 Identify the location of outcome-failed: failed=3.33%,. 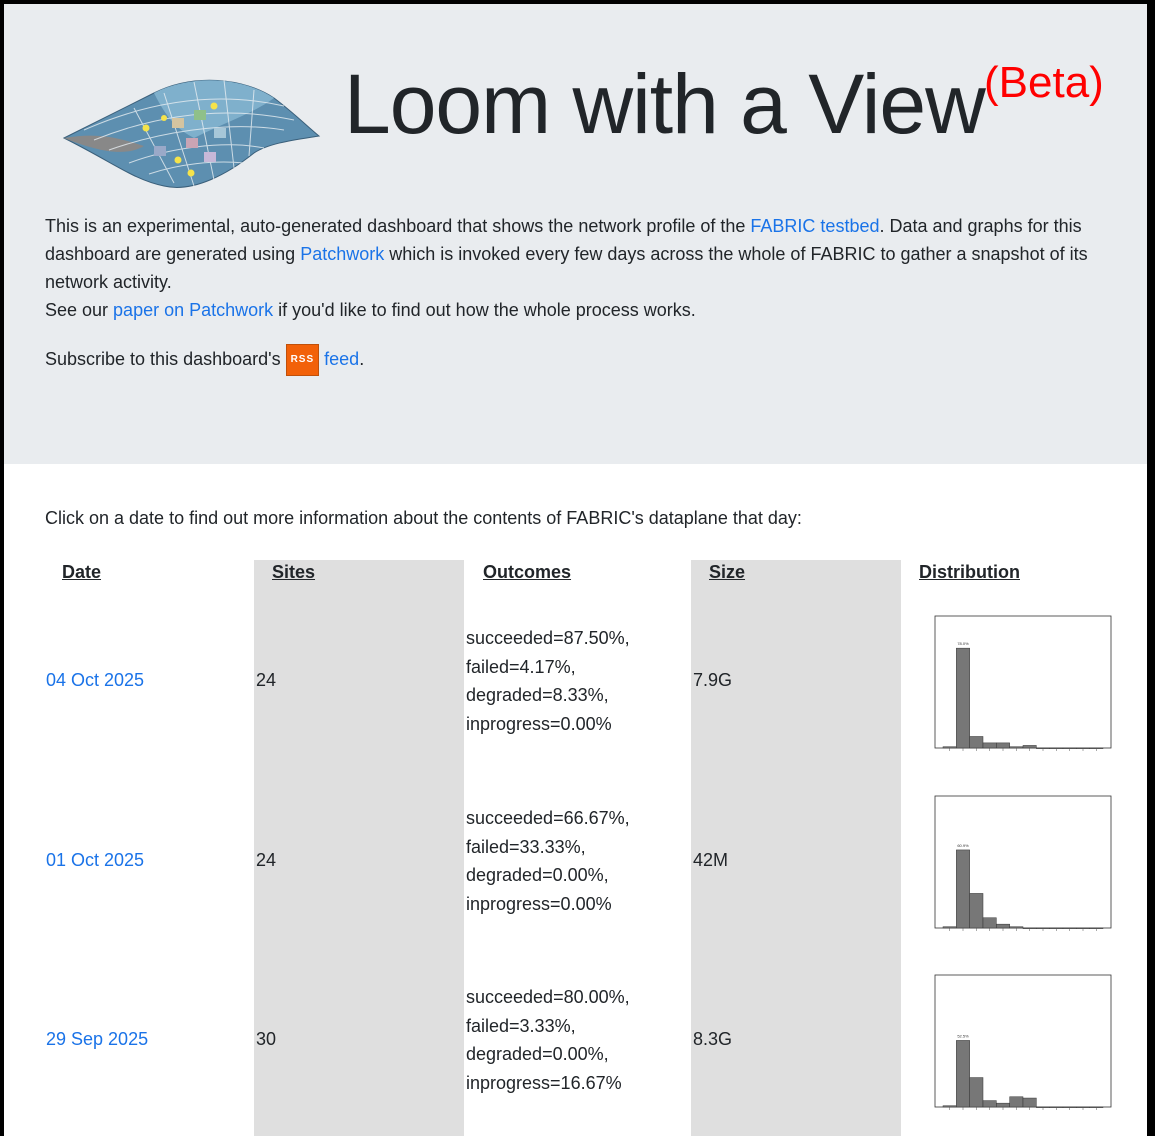
(521, 1025).